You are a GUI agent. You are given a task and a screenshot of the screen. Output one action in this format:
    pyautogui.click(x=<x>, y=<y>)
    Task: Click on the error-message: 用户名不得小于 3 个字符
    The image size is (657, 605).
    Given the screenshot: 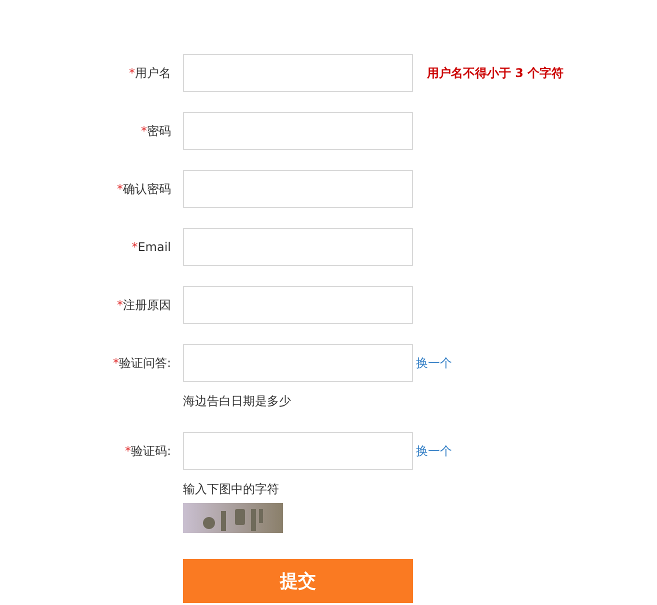 What is the action you would take?
    pyautogui.click(x=495, y=73)
    